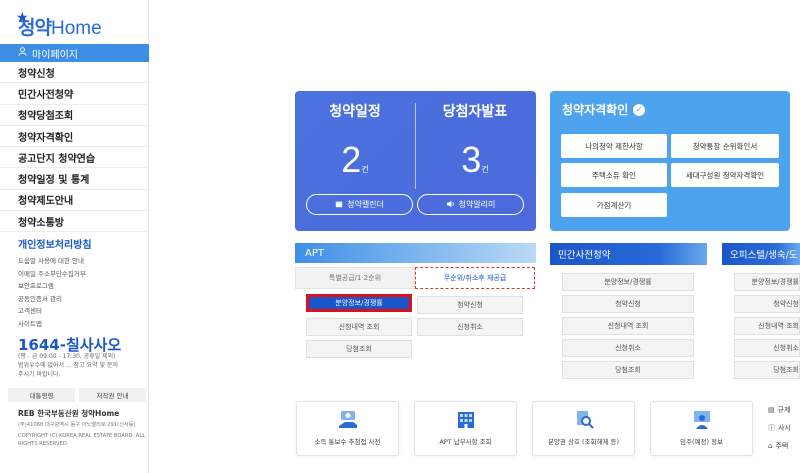 Image resolution: width=800 pixels, height=473 pixels. I want to click on icon-card: 분양권 상호 (조회해제 등), so click(583, 428).